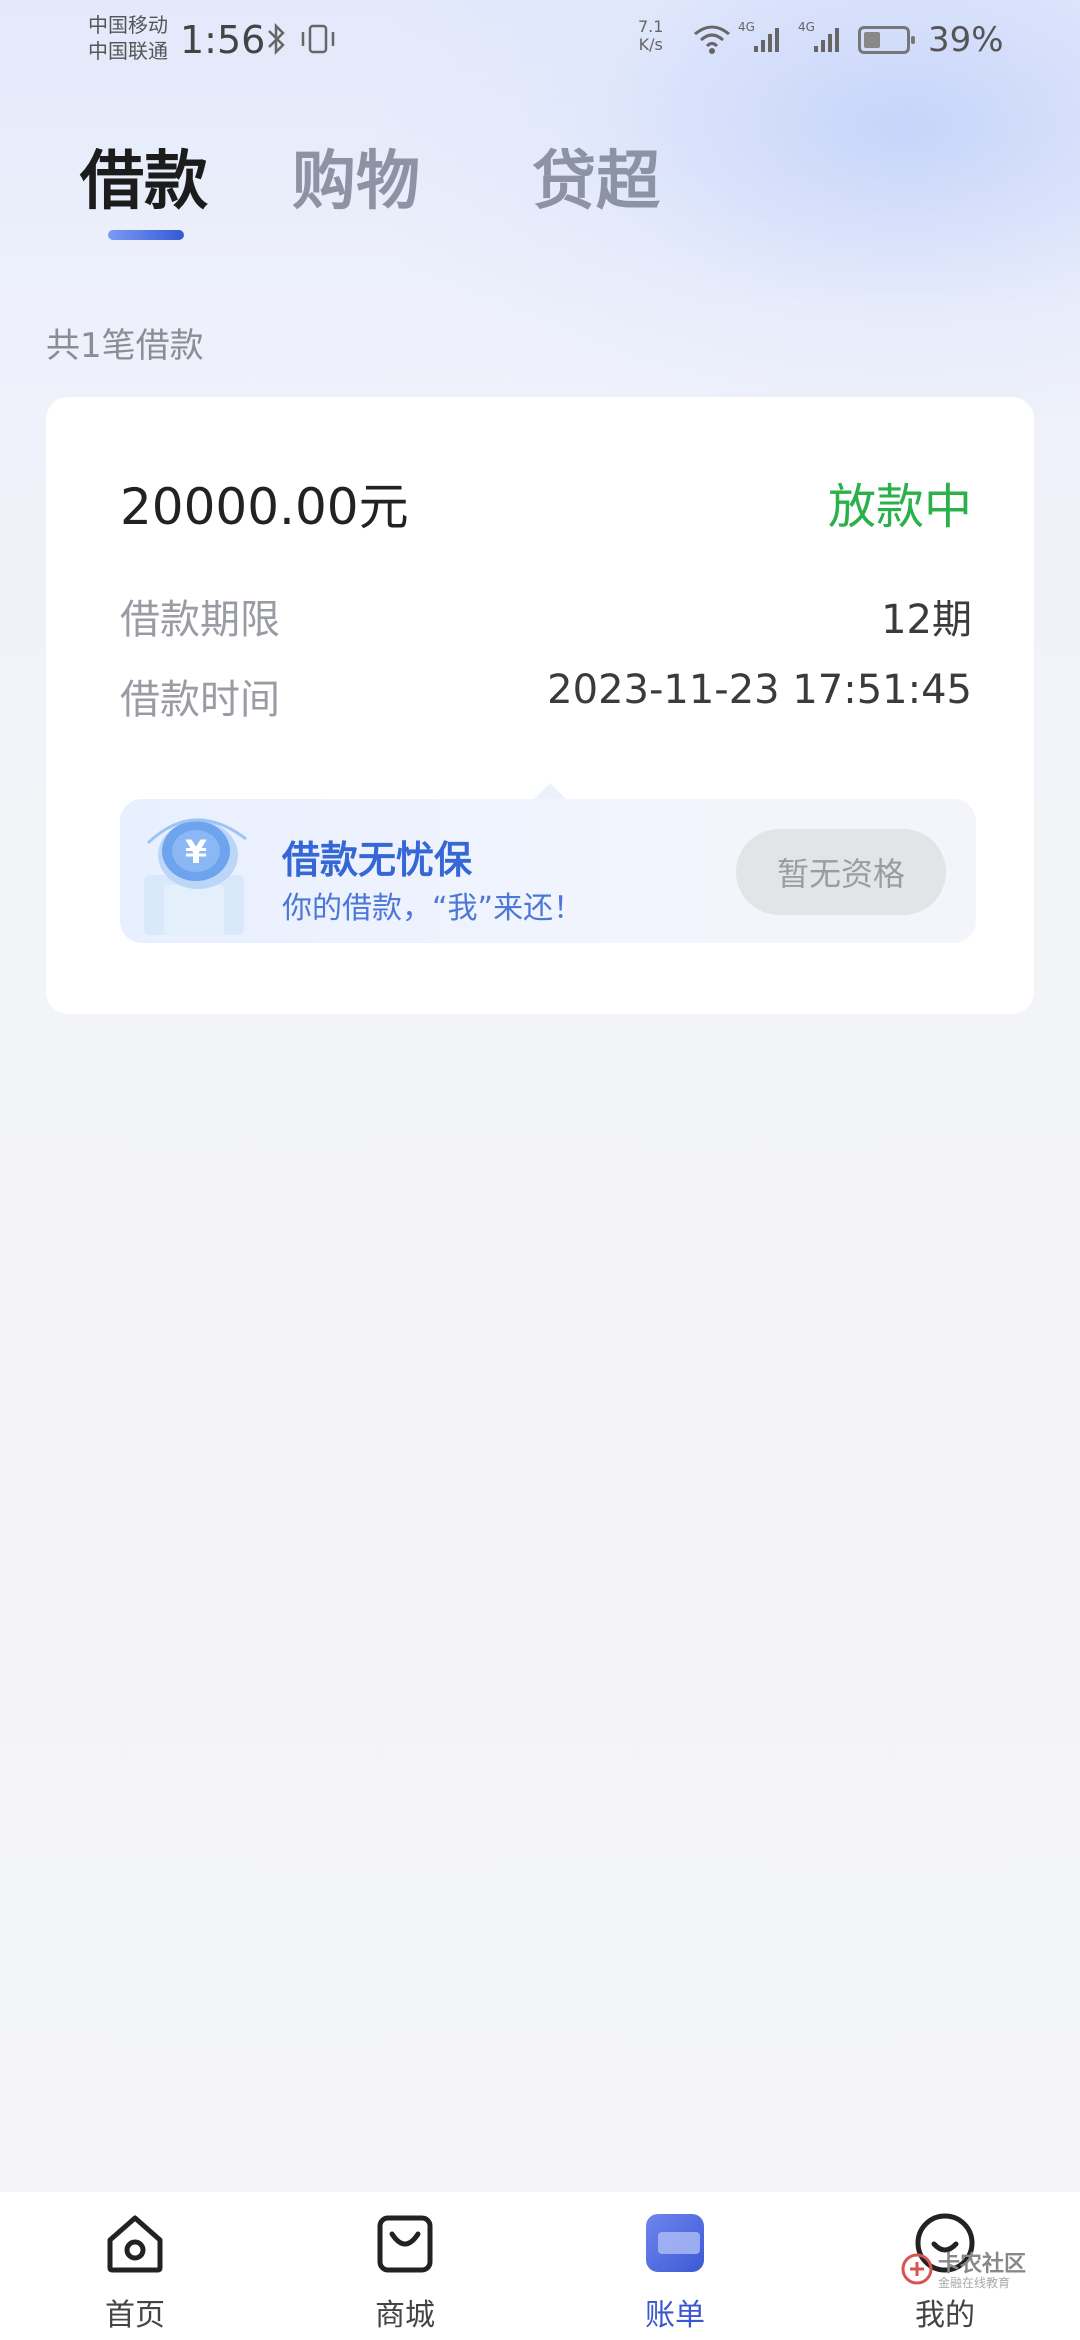  I want to click on net-speed-unit: K/s, so click(650, 44).